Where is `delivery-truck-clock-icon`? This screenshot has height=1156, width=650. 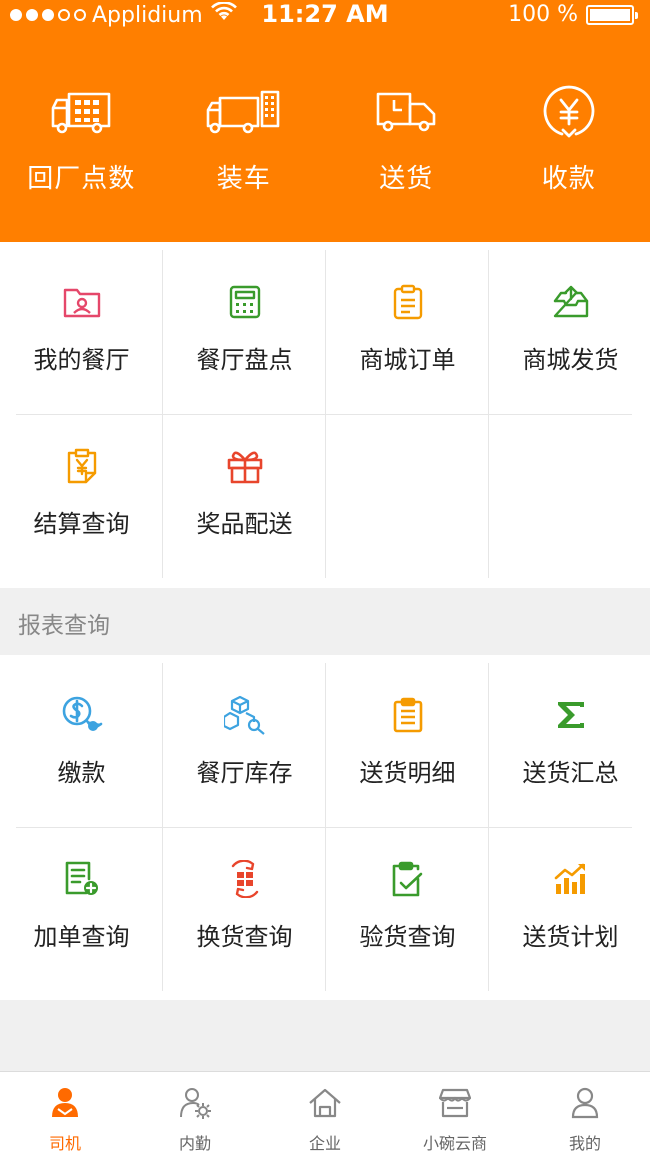
delivery-truck-clock-icon is located at coordinates (406, 112).